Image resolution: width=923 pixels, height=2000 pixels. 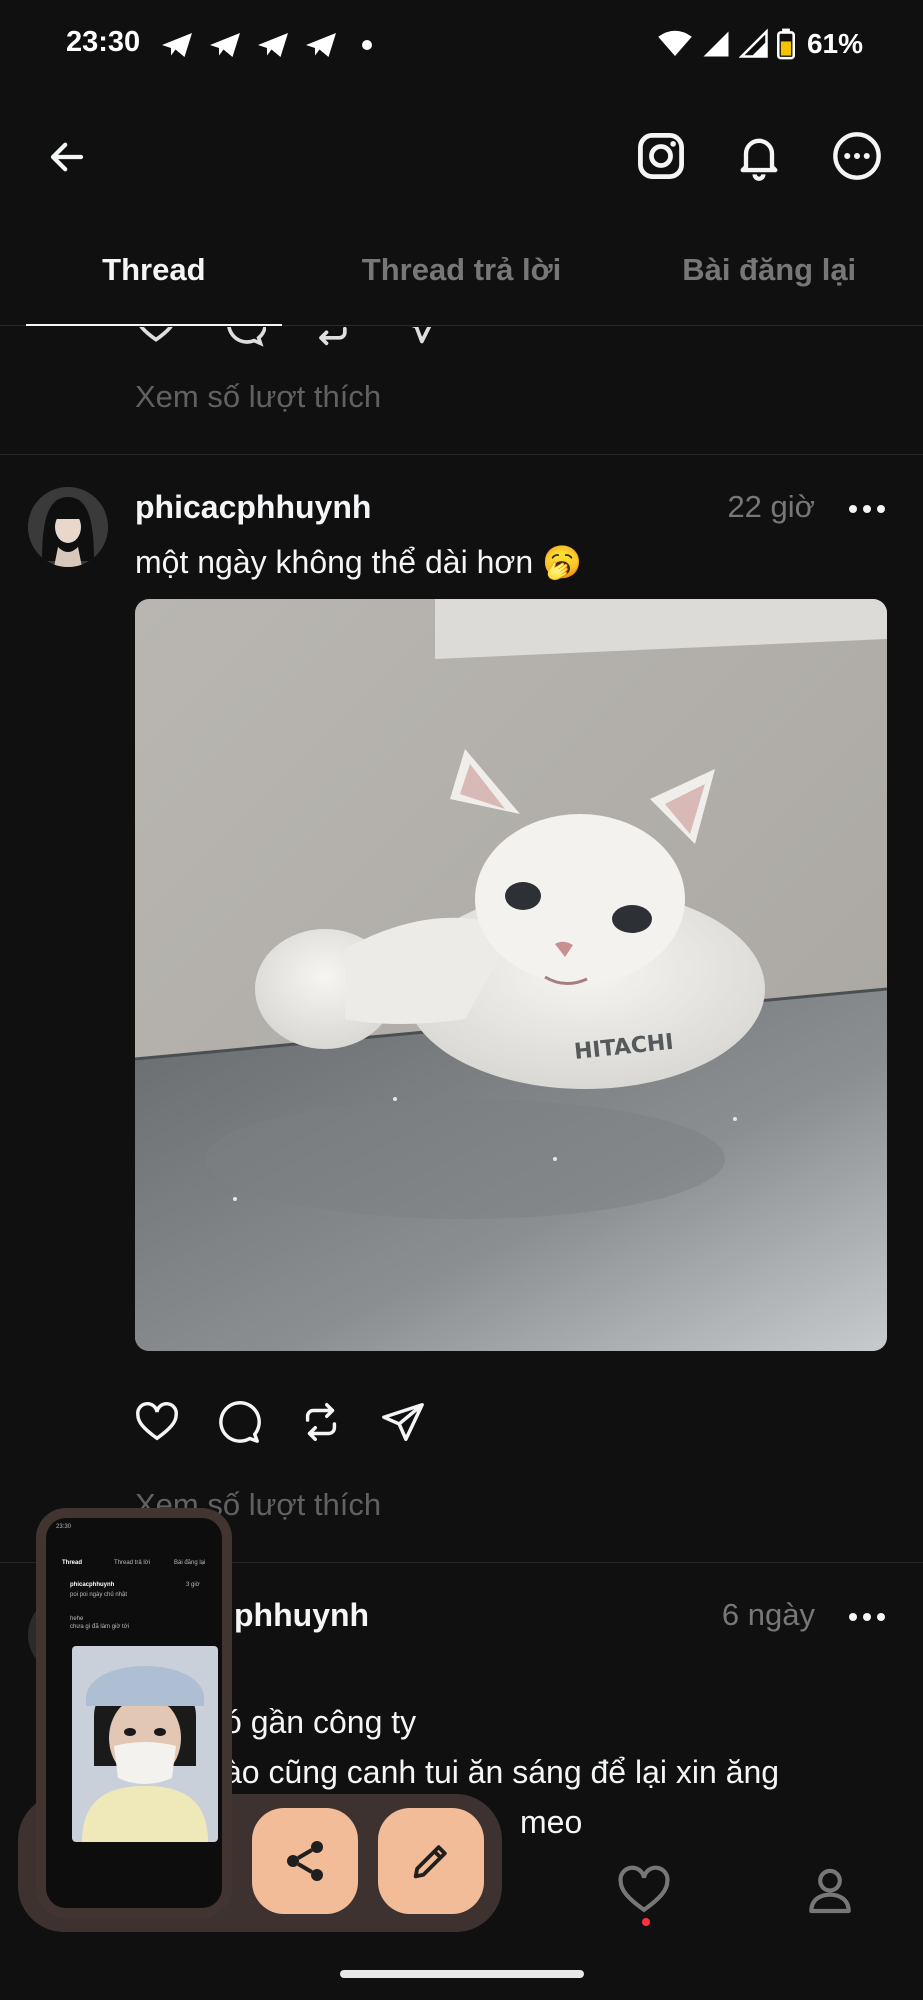 I want to click on post-text: một ngày không thể dài hơn 🥱, so click(x=358, y=562).